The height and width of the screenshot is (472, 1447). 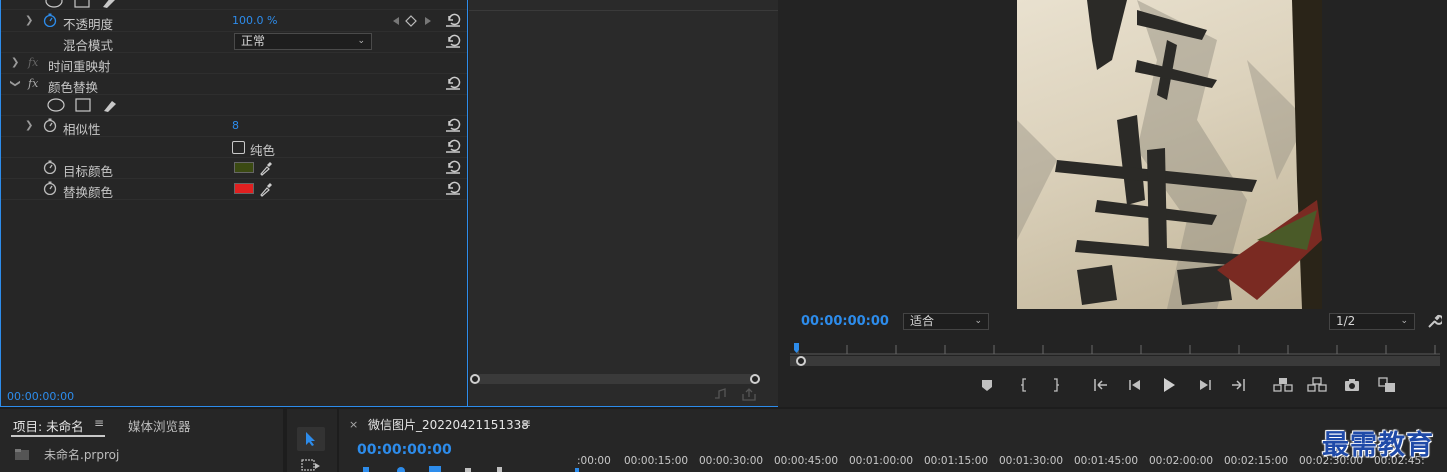 What do you see at coordinates (615, 379) in the screenshot?
I see `zoom-scrollbar` at bounding box center [615, 379].